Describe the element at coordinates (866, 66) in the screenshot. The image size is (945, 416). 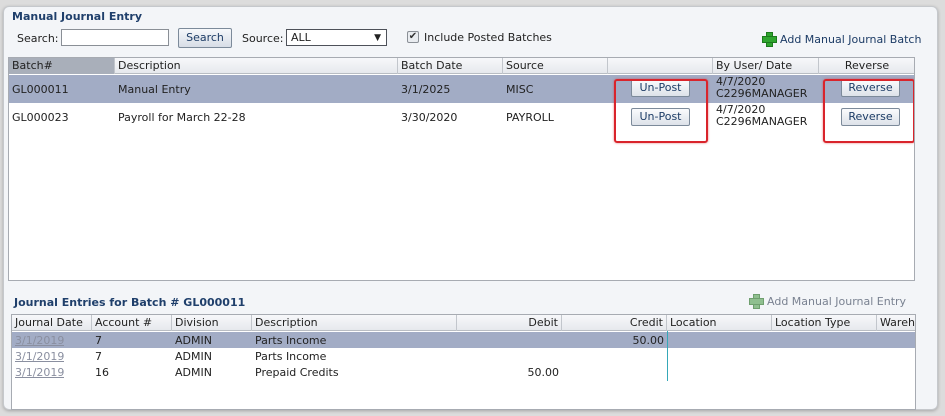
I see `col-reverse: Reverse` at that location.